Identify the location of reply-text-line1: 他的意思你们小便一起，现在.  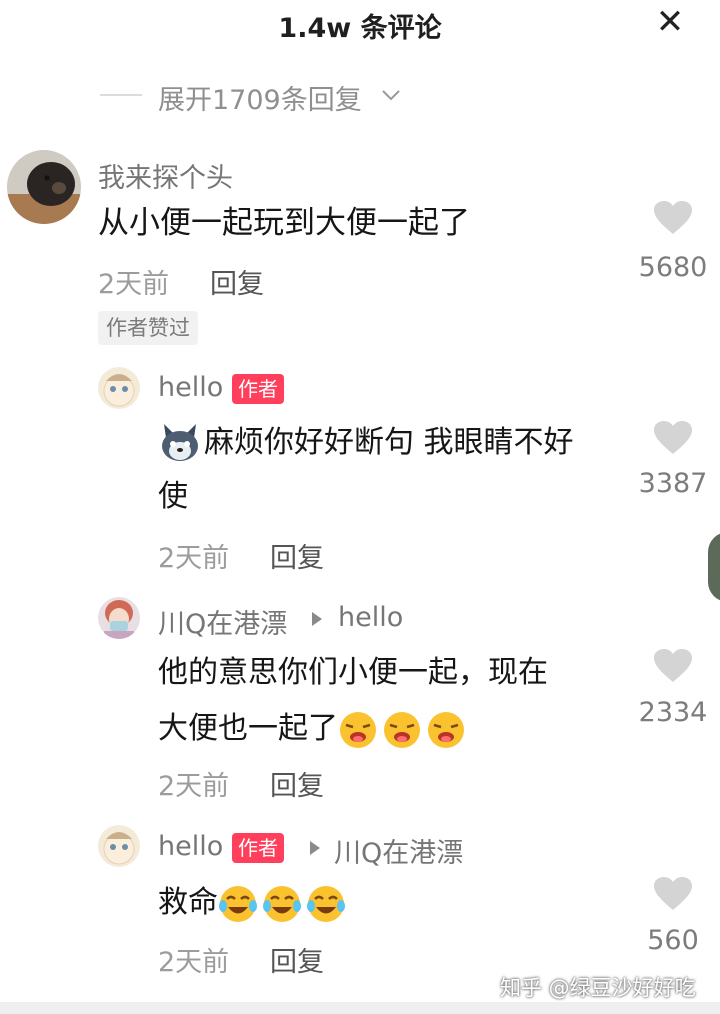
(353, 672).